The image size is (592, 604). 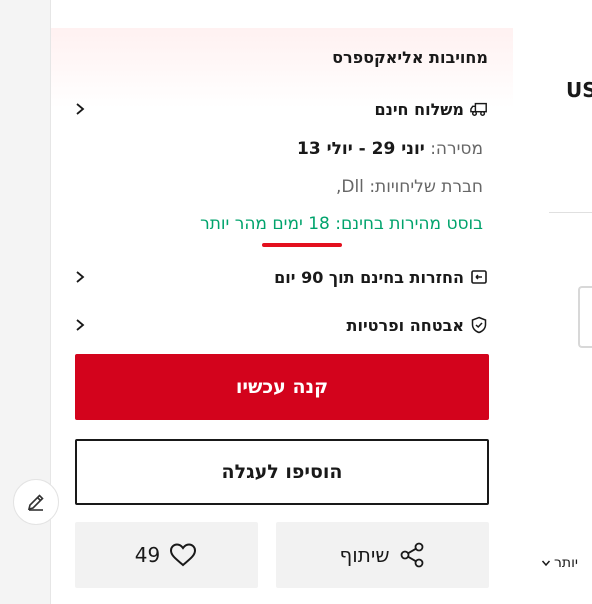 I want to click on carrier-line: חברת שליחויות: Dll,, so click(x=409, y=187).